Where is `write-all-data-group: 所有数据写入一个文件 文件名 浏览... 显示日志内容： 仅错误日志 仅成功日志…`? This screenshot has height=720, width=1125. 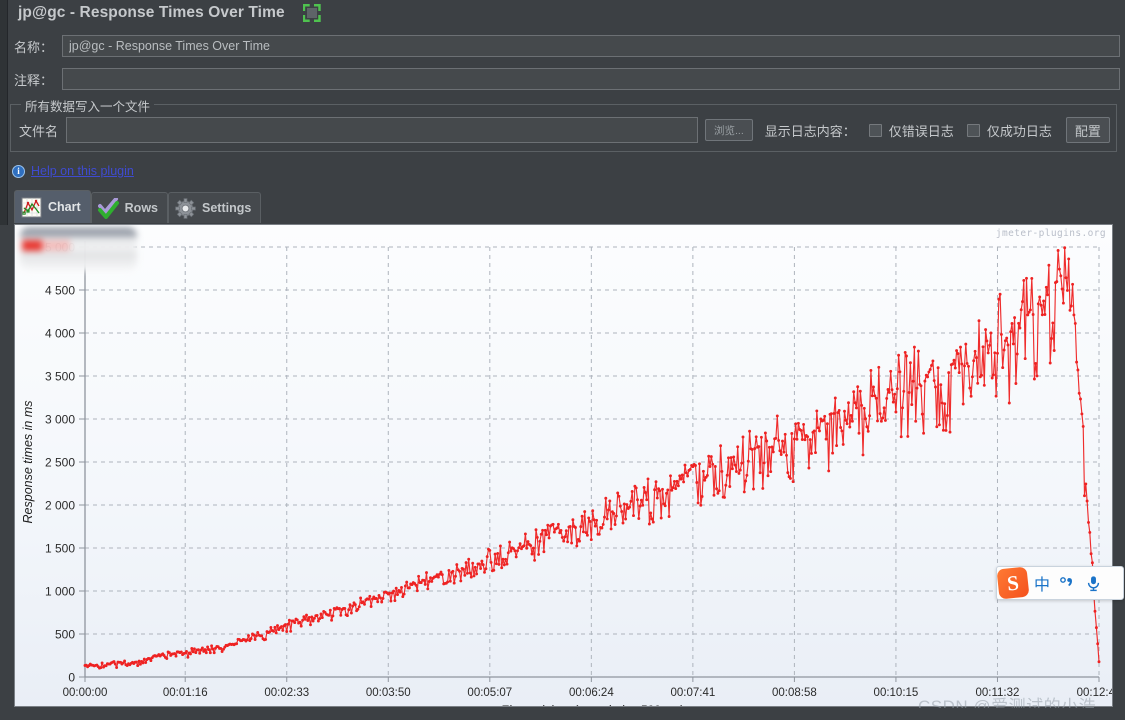
write-all-data-group: 所有数据写入一个文件 文件名 浏览... 显示日志内容： 仅错误日志 仅成功日志… is located at coordinates (563, 124).